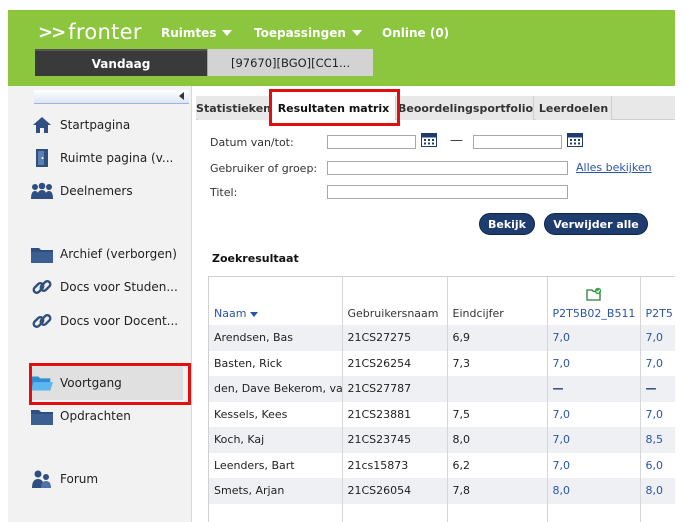 The image size is (685, 522). I want to click on title-input, so click(447, 192).